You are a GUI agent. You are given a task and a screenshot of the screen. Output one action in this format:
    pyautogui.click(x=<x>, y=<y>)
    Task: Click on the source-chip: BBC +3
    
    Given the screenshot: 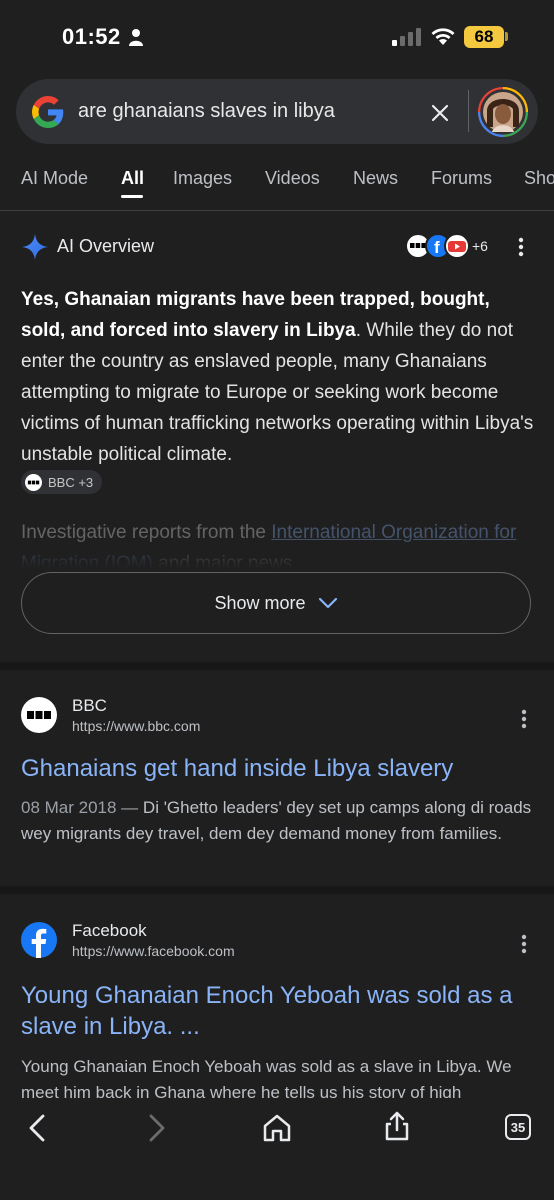 What is the action you would take?
    pyautogui.click(x=62, y=482)
    